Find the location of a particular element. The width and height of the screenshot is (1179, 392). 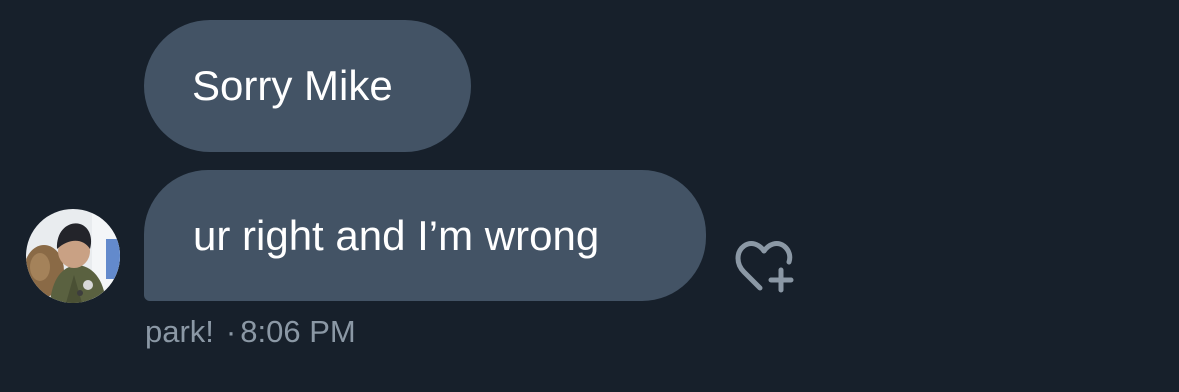

message-text: Sorry Mike is located at coordinates (292, 85).